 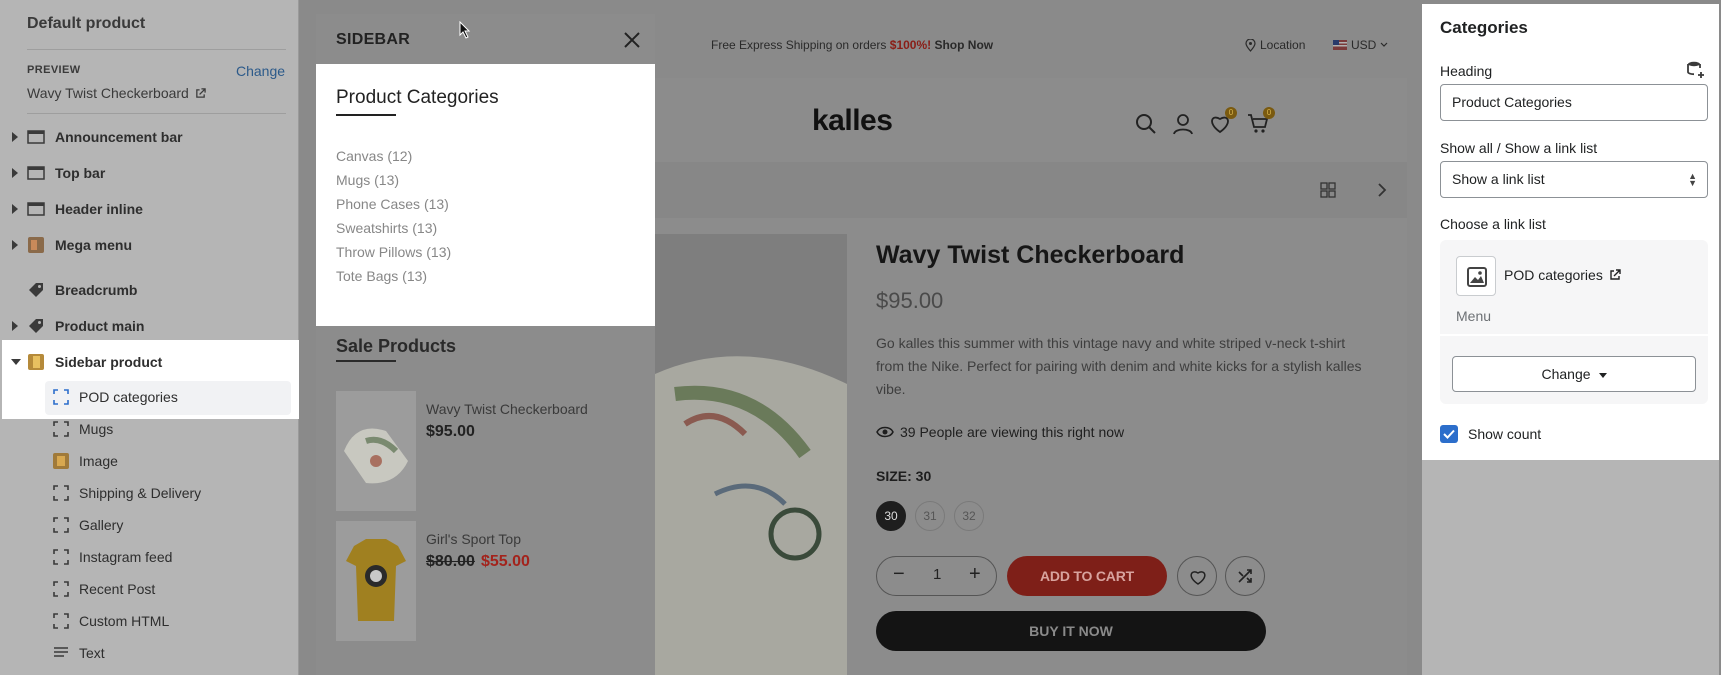 What do you see at coordinates (1245, 576) in the screenshot?
I see `compare-button` at bounding box center [1245, 576].